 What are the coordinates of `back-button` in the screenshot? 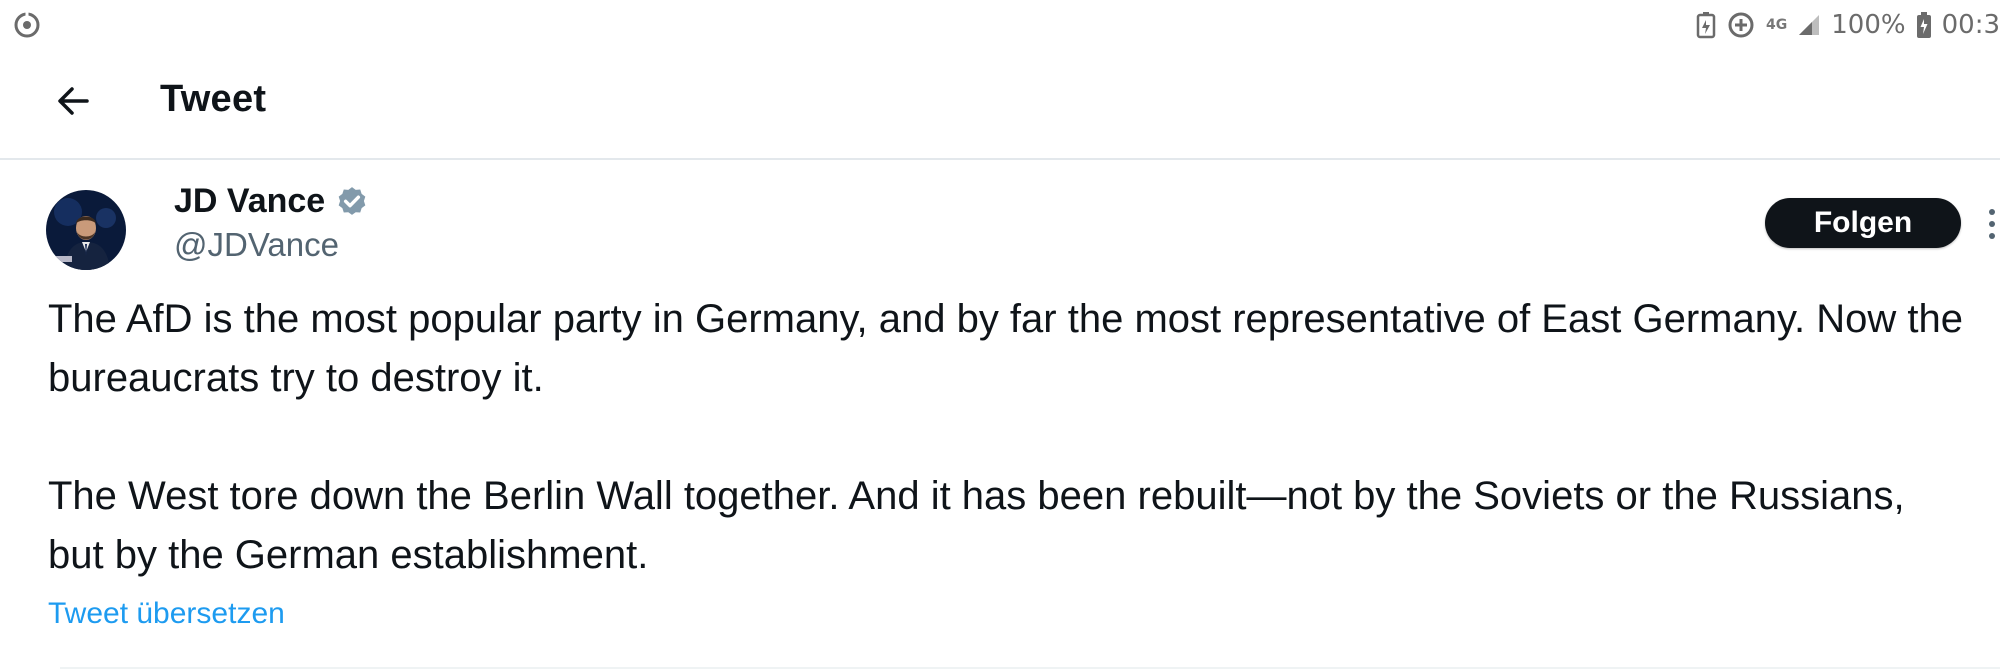 It's located at (73, 103).